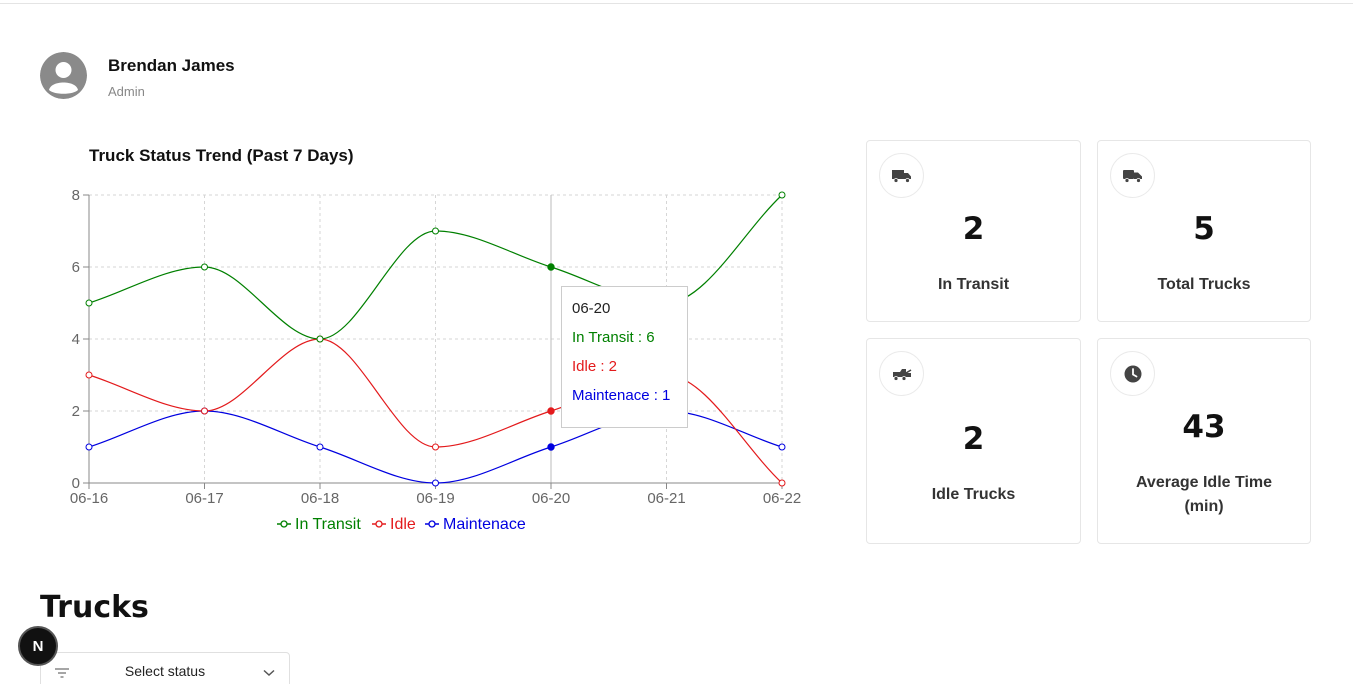  Describe the element at coordinates (595, 366) in the screenshot. I see `tooltip-row-idle: Idle : 2` at that location.